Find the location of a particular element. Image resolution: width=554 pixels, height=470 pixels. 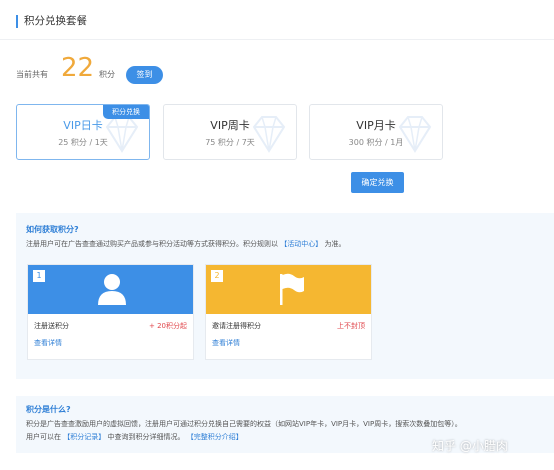

package-title: VIP周卡 is located at coordinates (230, 125).